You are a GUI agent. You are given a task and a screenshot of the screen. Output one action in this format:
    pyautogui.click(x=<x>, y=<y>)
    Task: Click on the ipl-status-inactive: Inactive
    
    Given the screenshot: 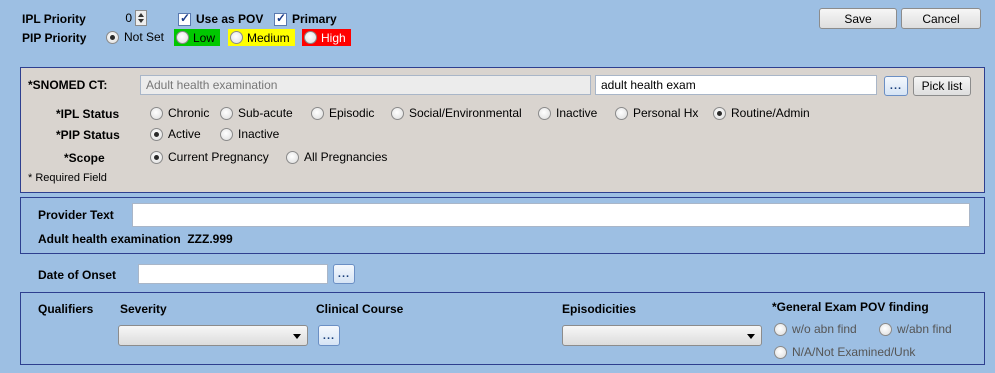 What is the action you would take?
    pyautogui.click(x=576, y=113)
    